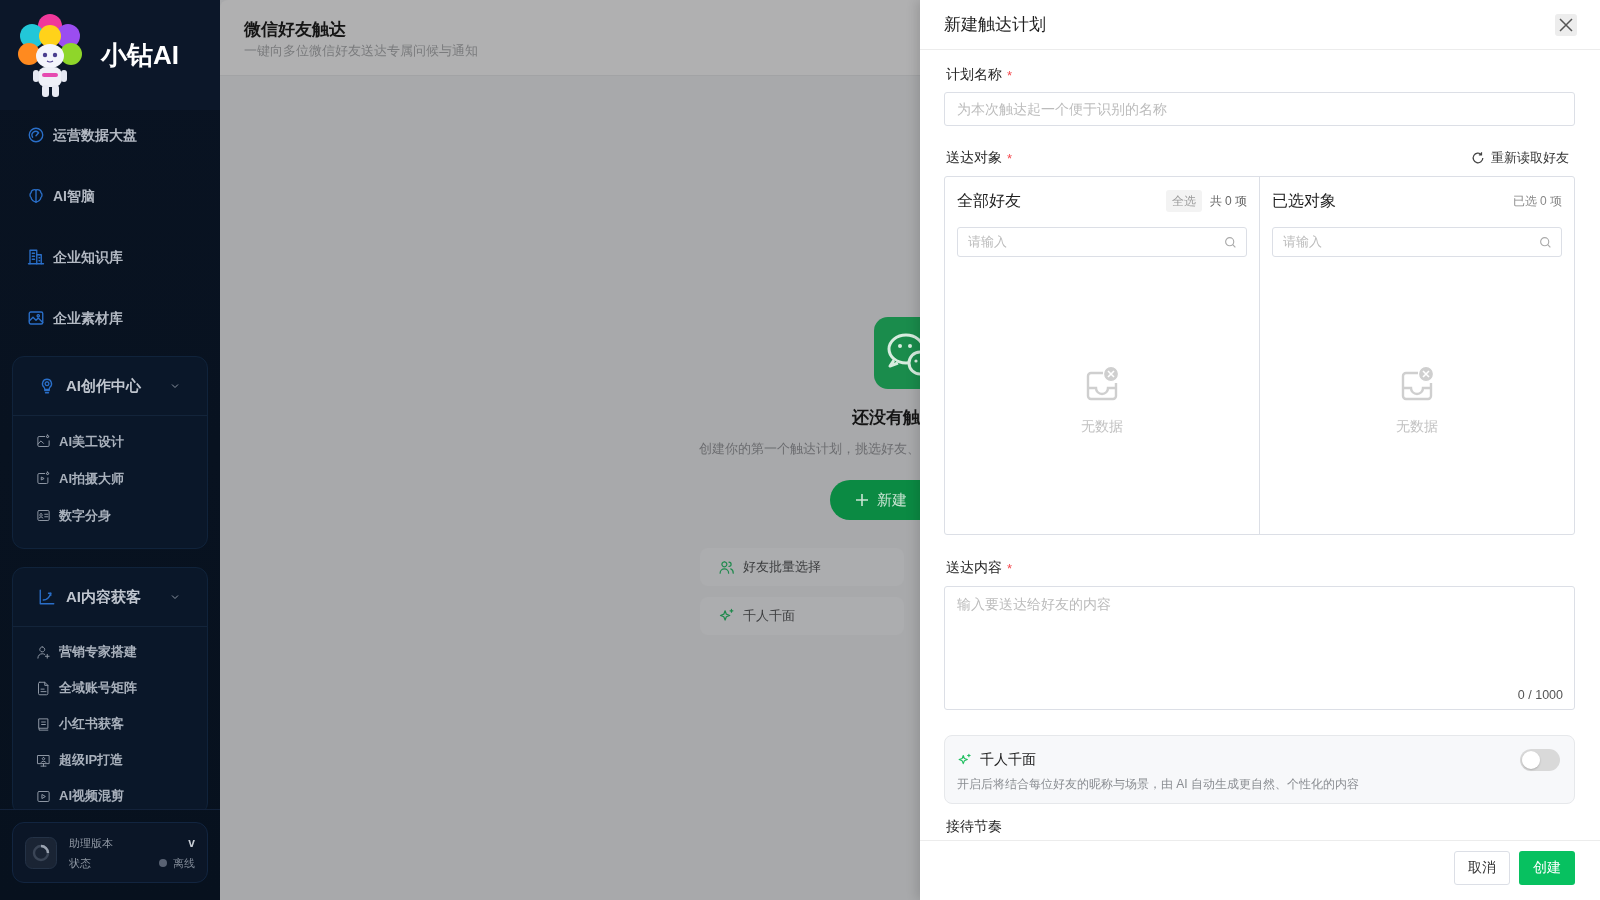 The height and width of the screenshot is (900, 1600). Describe the element at coordinates (43, 688) in the screenshot. I see `document-icon` at that location.